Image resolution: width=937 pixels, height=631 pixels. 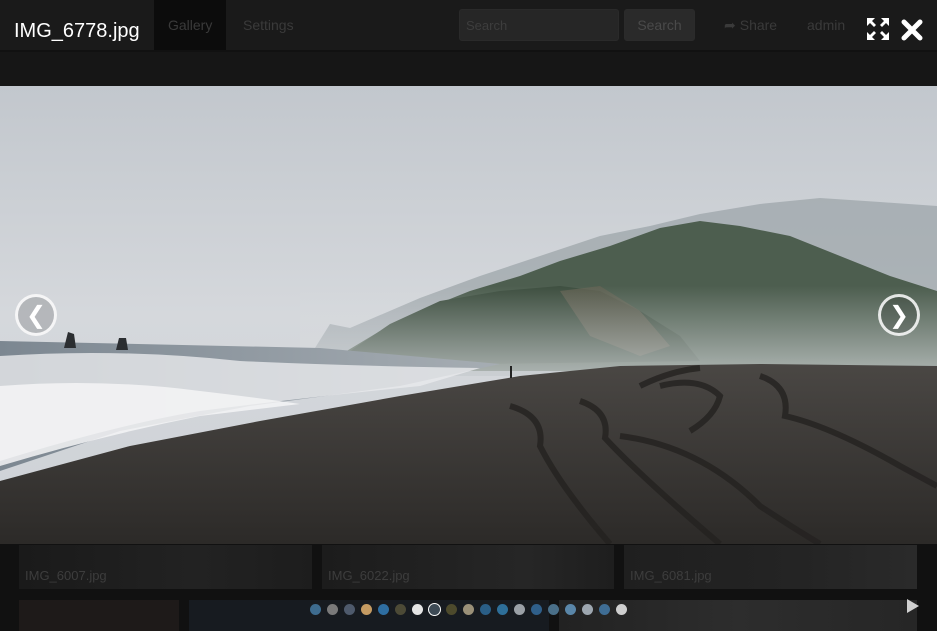 I want to click on play-icon, so click(x=913, y=606).